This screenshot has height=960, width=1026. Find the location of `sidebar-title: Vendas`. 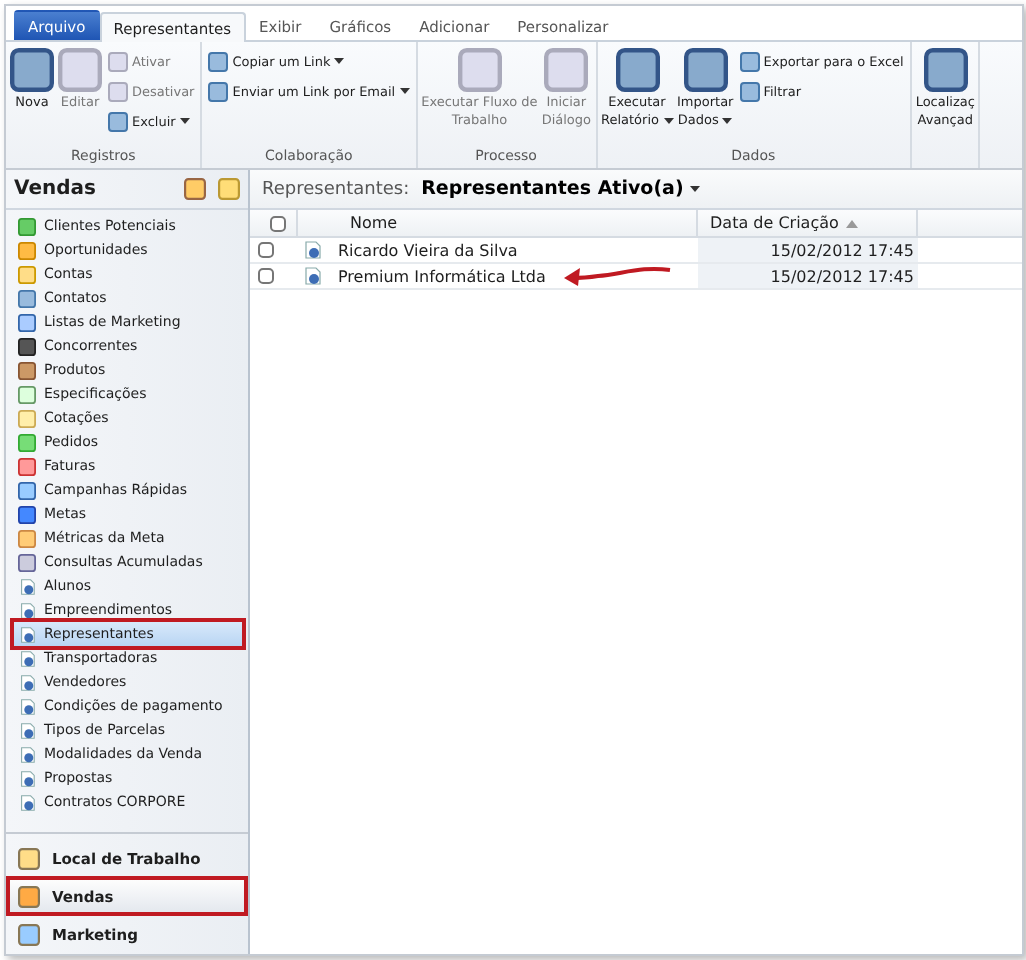

sidebar-title: Vendas is located at coordinates (55, 189).